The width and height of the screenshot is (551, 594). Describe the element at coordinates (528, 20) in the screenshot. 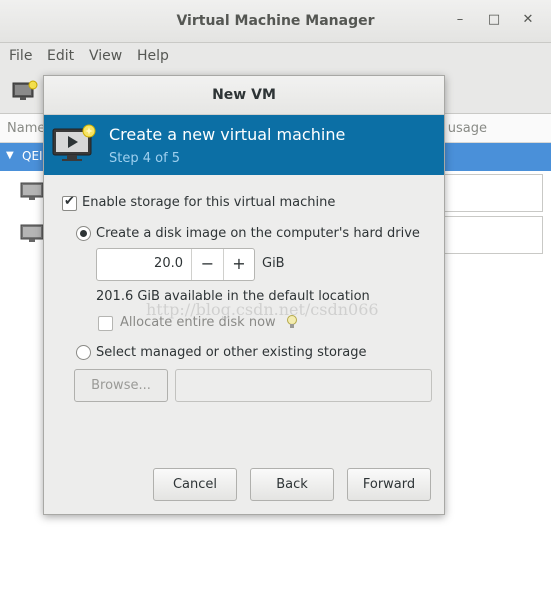

I see `close-button: ✕` at that location.